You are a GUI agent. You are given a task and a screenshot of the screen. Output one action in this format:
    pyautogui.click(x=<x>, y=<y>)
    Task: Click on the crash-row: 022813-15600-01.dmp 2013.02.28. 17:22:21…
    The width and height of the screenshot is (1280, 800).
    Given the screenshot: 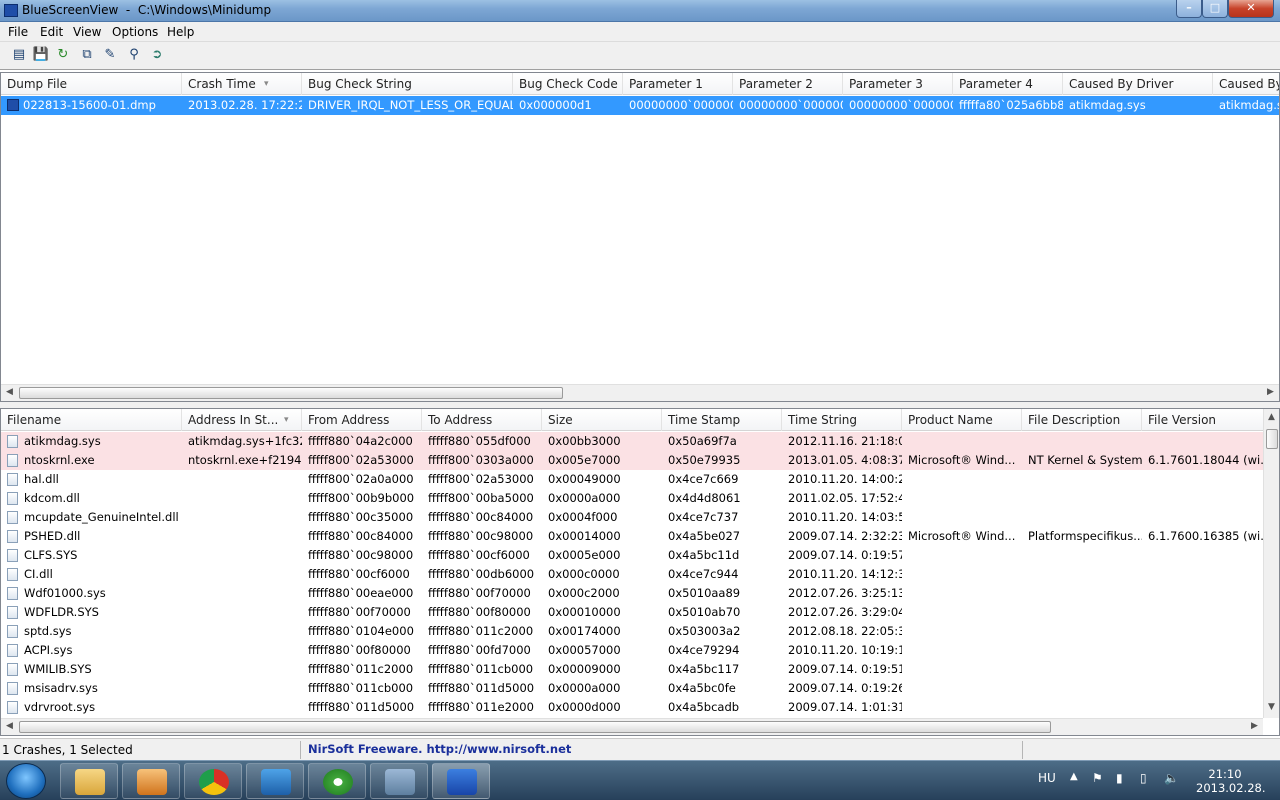 What is the action you would take?
    pyautogui.click(x=640, y=105)
    